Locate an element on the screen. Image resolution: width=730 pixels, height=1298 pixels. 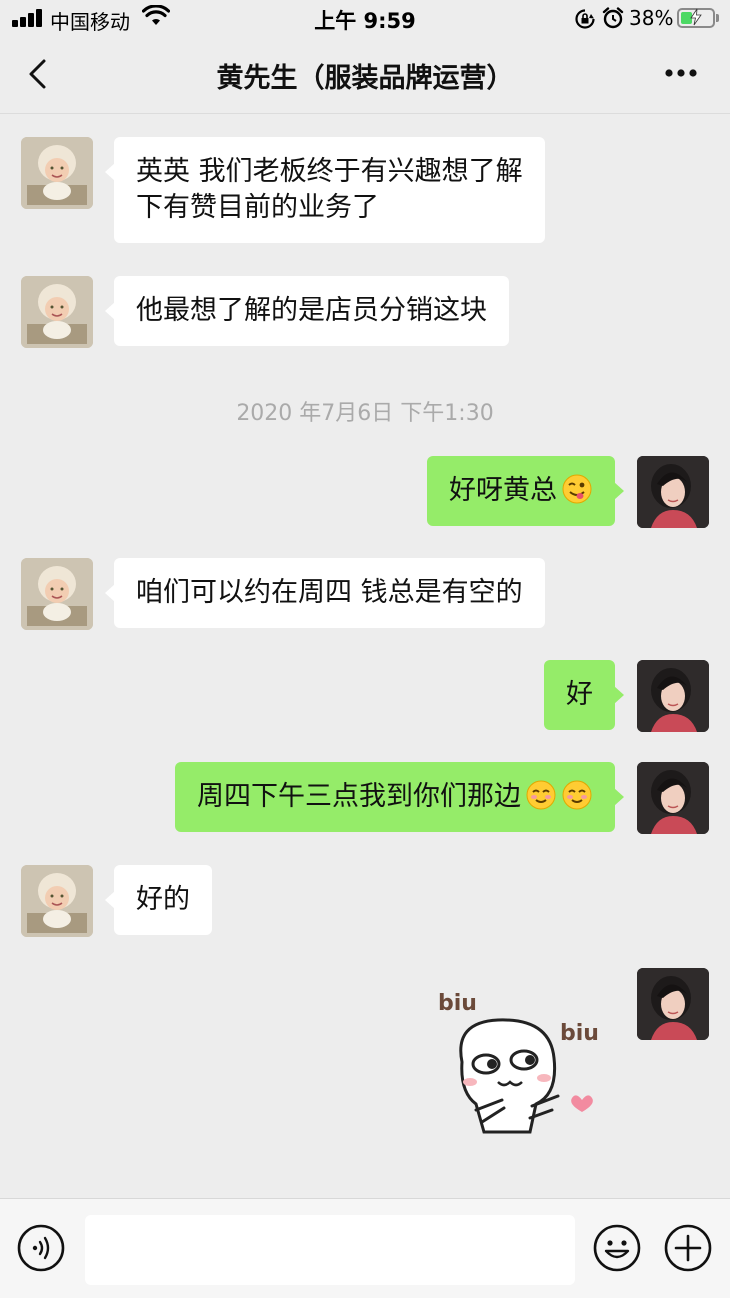
message-bubble-sent: 周四下午三点我到你们那边 is located at coordinates (399, 797).